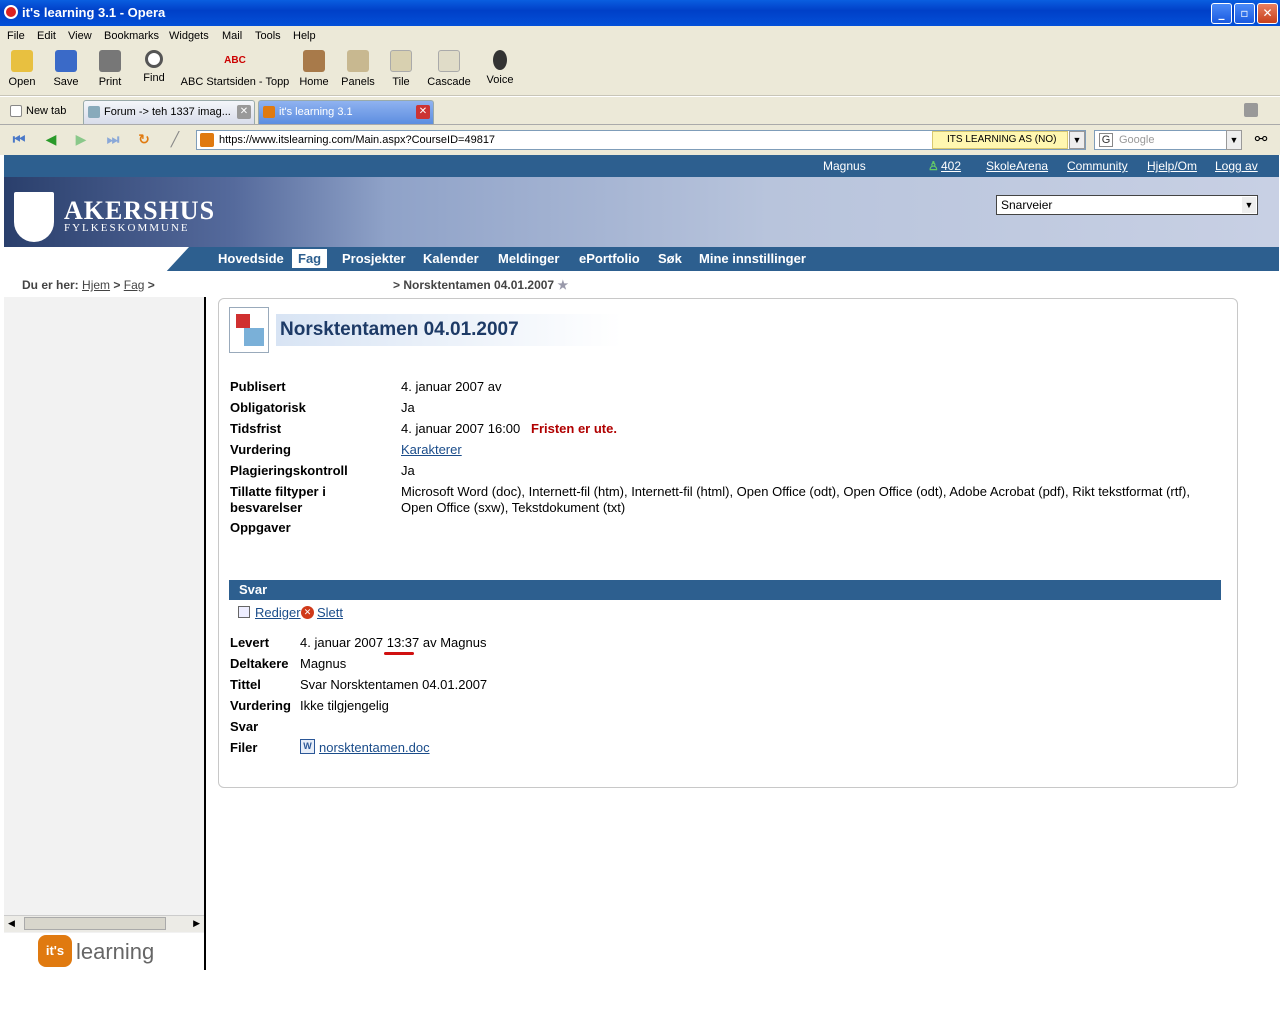 The image size is (1280, 1024). Describe the element at coordinates (269, 112) in the screenshot. I see `its-learning-icon` at that location.